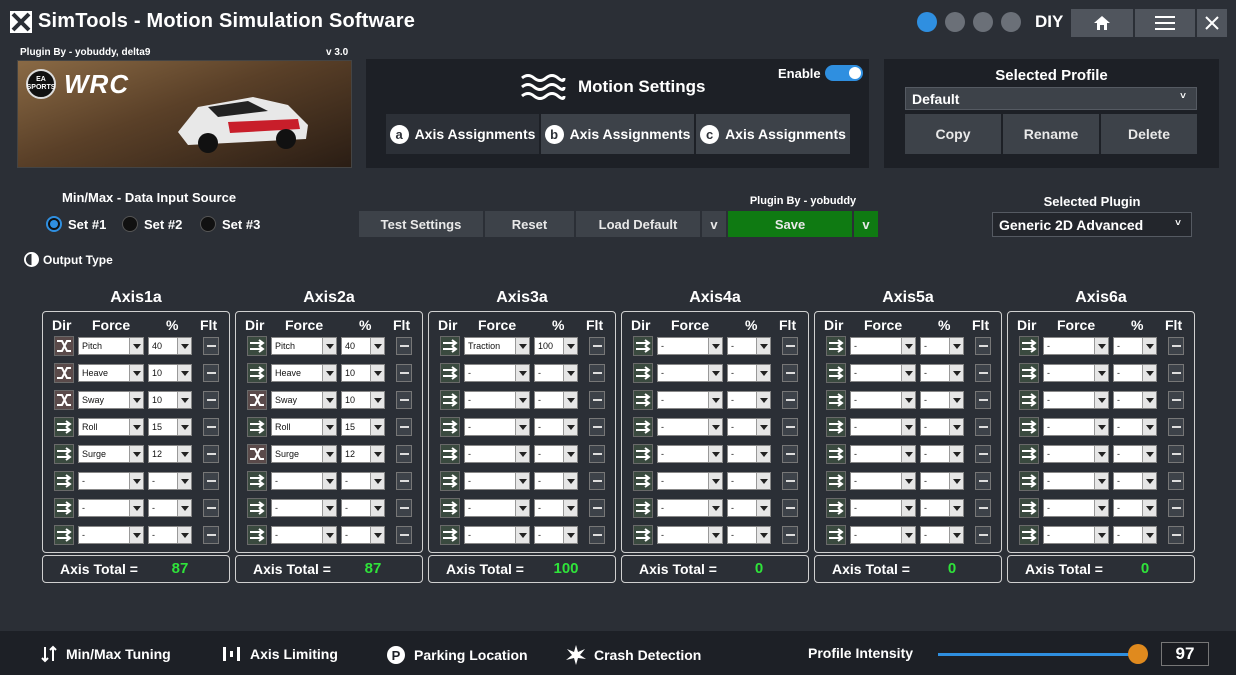 This screenshot has width=1236, height=675. Describe the element at coordinates (1092, 224) in the screenshot. I see `plugin-select: Generic 2D Advanced ˅` at that location.